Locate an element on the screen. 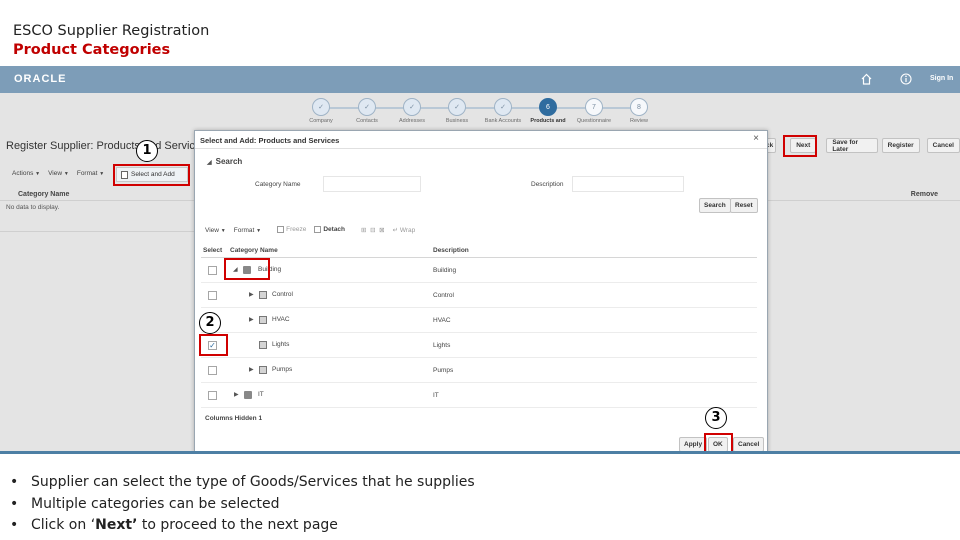  category-name: HVAC is located at coordinates (281, 319).